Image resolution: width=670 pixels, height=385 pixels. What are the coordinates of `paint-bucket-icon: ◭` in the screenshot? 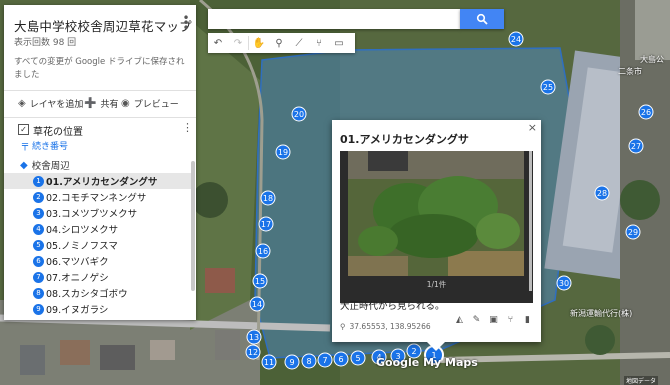 It's located at (459, 322).